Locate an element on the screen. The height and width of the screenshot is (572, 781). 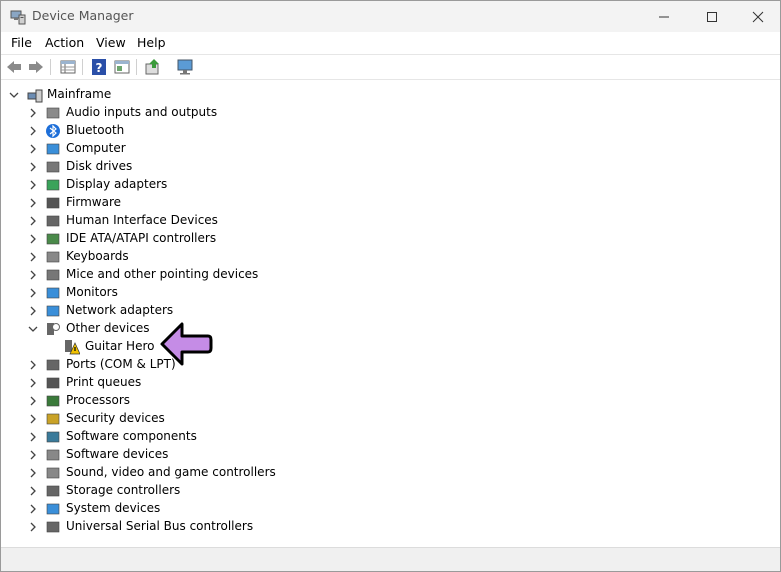
tree-device-row: Guitar Hero is located at coordinates (390, 347).